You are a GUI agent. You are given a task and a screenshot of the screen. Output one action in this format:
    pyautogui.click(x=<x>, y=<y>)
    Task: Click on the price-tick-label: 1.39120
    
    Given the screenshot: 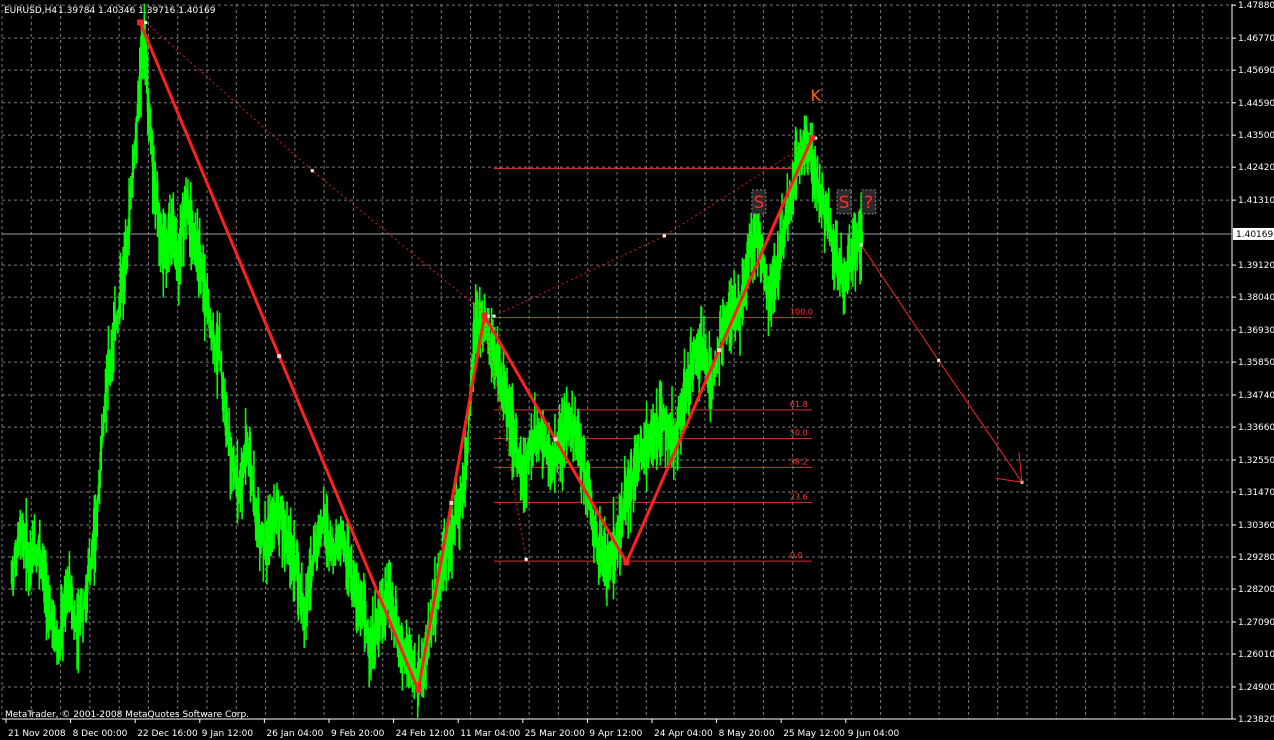 What is the action you would take?
    pyautogui.click(x=1256, y=266)
    